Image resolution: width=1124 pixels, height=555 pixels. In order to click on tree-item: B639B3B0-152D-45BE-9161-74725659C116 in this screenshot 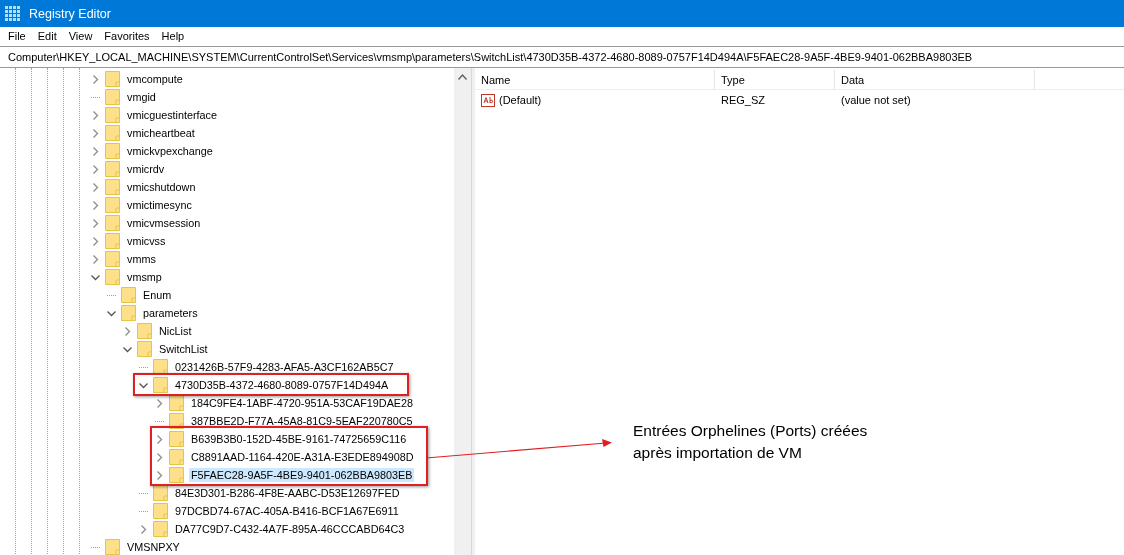, I will do `click(299, 439)`.